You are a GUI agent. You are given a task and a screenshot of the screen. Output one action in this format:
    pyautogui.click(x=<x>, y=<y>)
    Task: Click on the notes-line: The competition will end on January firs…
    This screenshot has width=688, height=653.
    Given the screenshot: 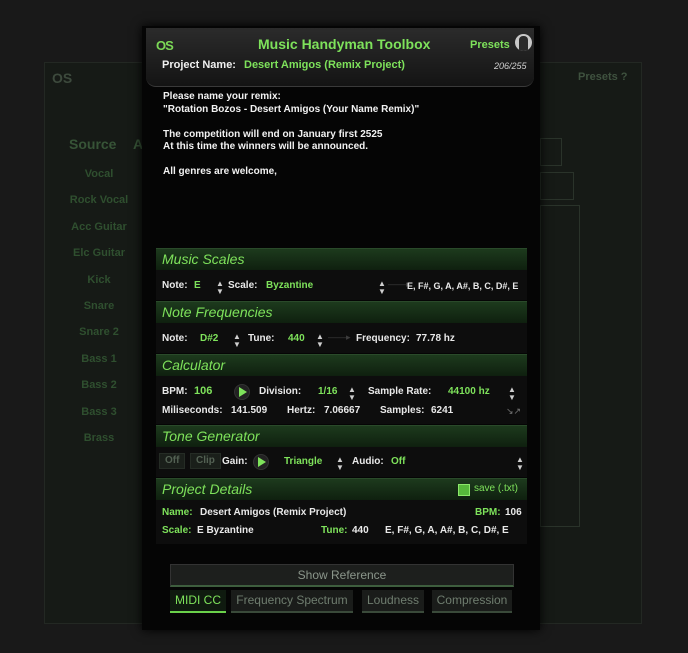 What is the action you would take?
    pyautogui.click(x=273, y=134)
    